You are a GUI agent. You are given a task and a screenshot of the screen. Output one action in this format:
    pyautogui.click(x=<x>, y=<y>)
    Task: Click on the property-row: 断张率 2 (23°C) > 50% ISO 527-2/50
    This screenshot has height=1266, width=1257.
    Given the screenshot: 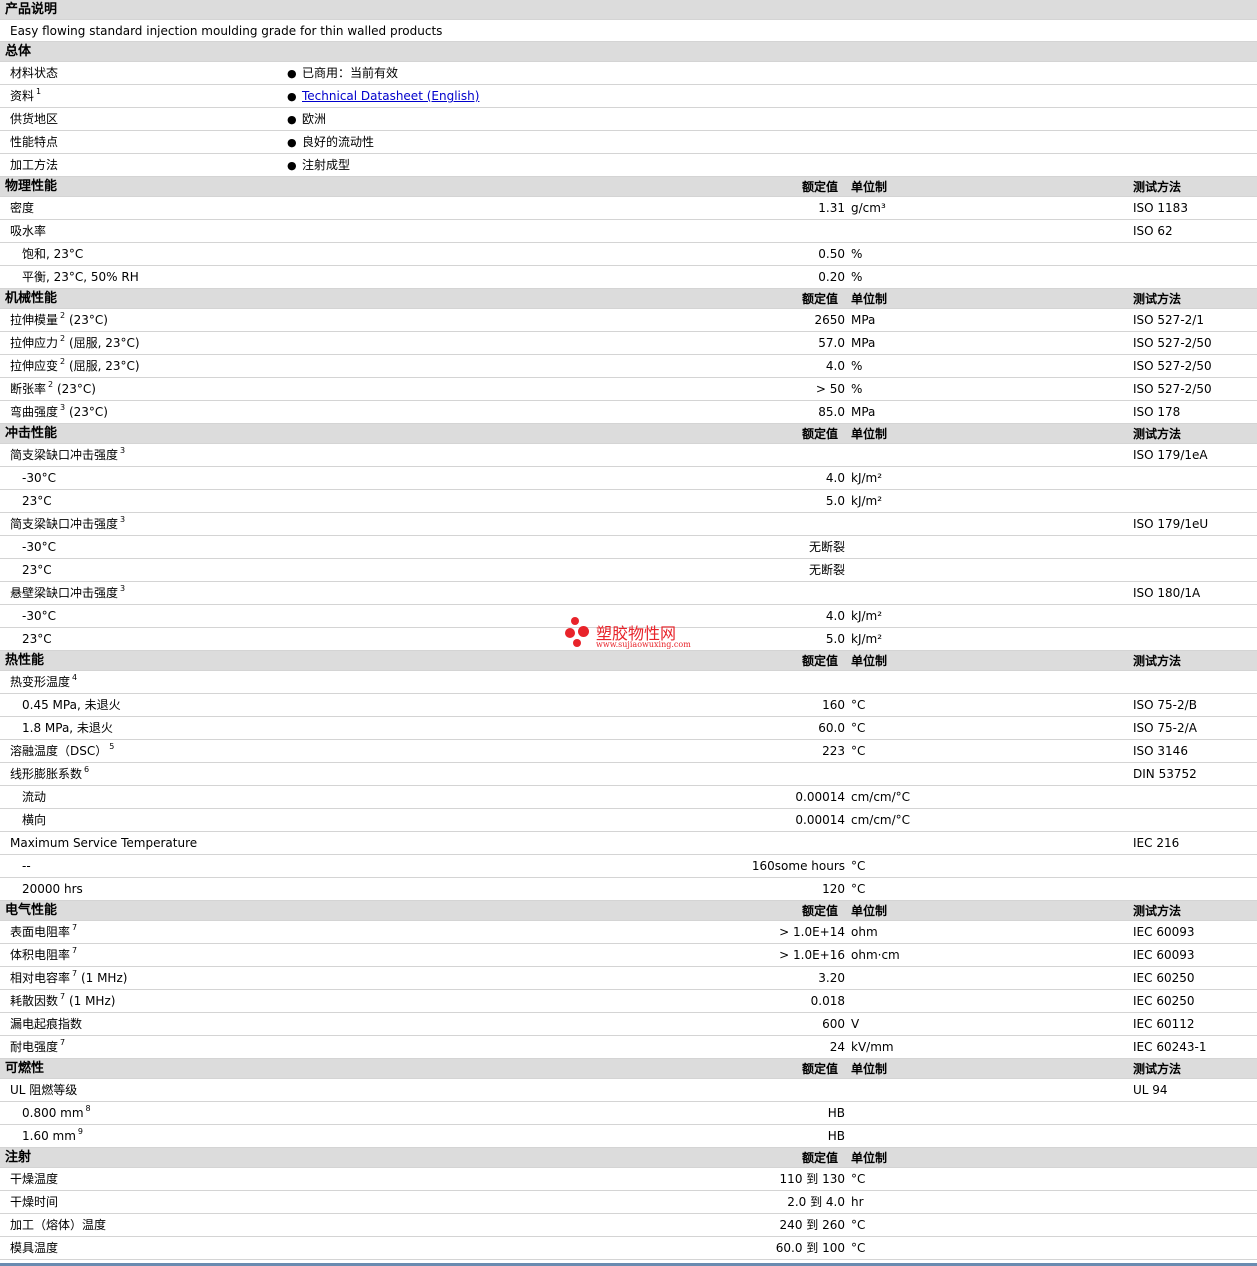 What is the action you would take?
    pyautogui.click(x=628, y=389)
    